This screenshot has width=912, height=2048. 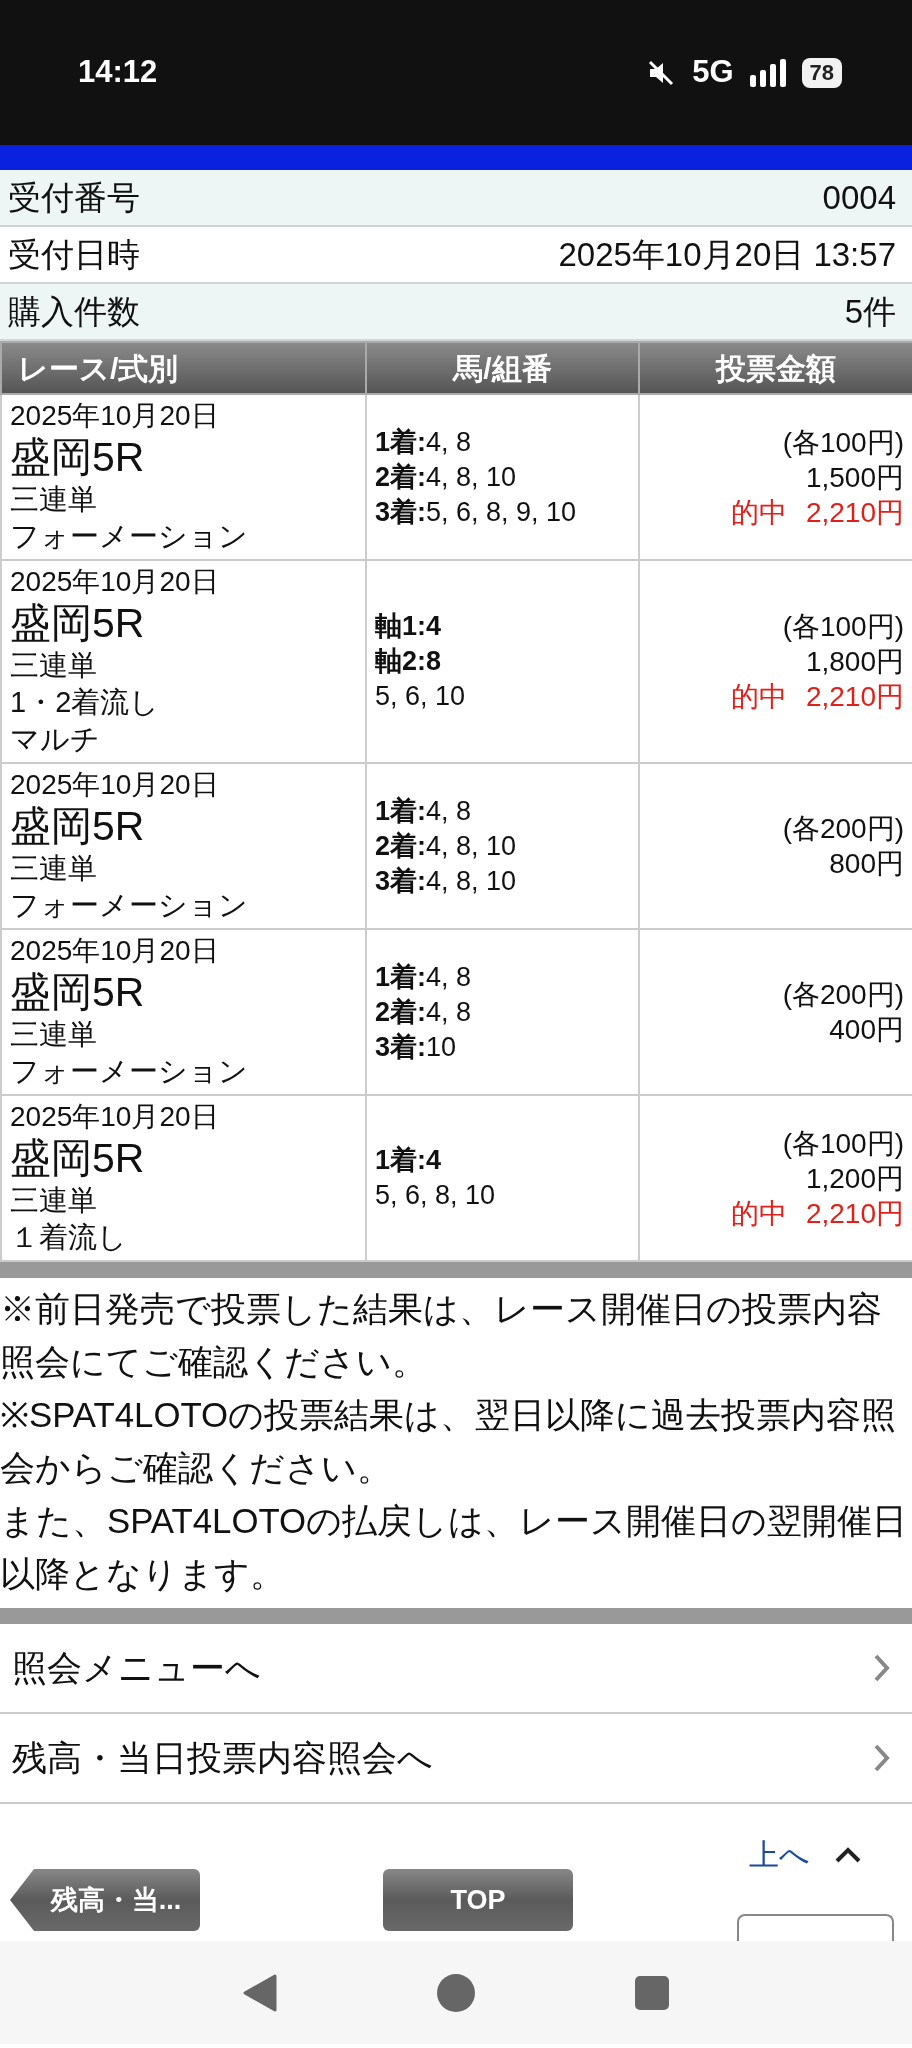 I want to click on note-text: また、SPAT4LOTOの払戻しは、レース開催日の翌開催日以降となります。, so click(x=454, y=1547).